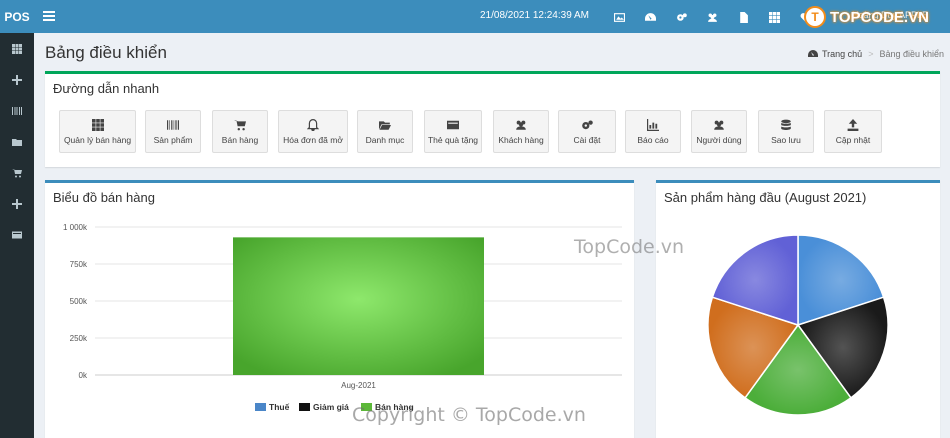 The width and height of the screenshot is (950, 438). I want to click on sidebar-item-sales, so click(17, 172).